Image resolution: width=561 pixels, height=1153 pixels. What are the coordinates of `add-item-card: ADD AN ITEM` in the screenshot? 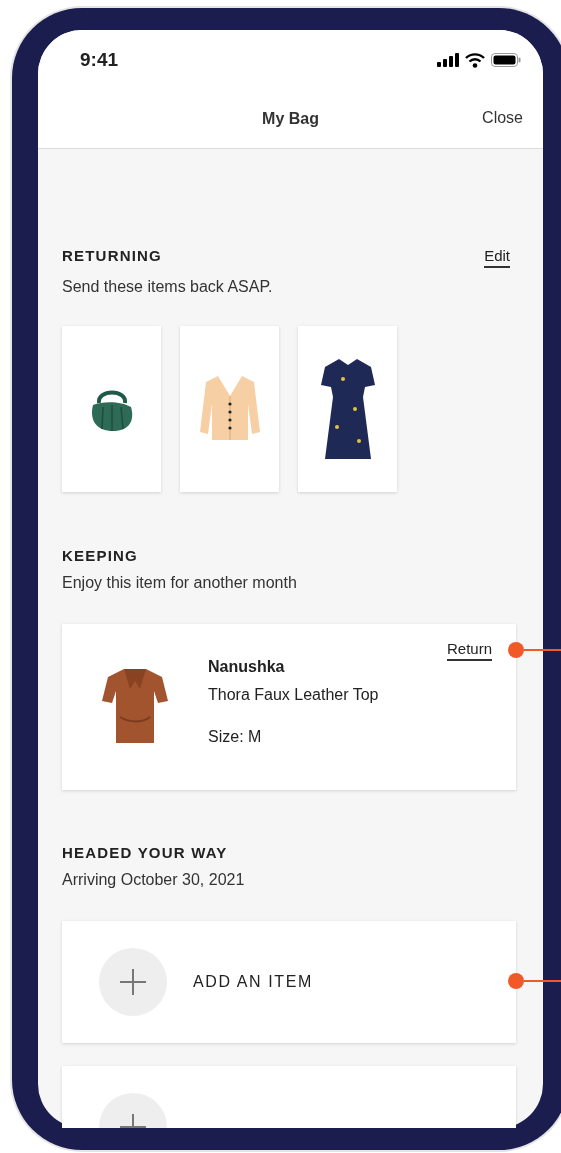 It's located at (289, 982).